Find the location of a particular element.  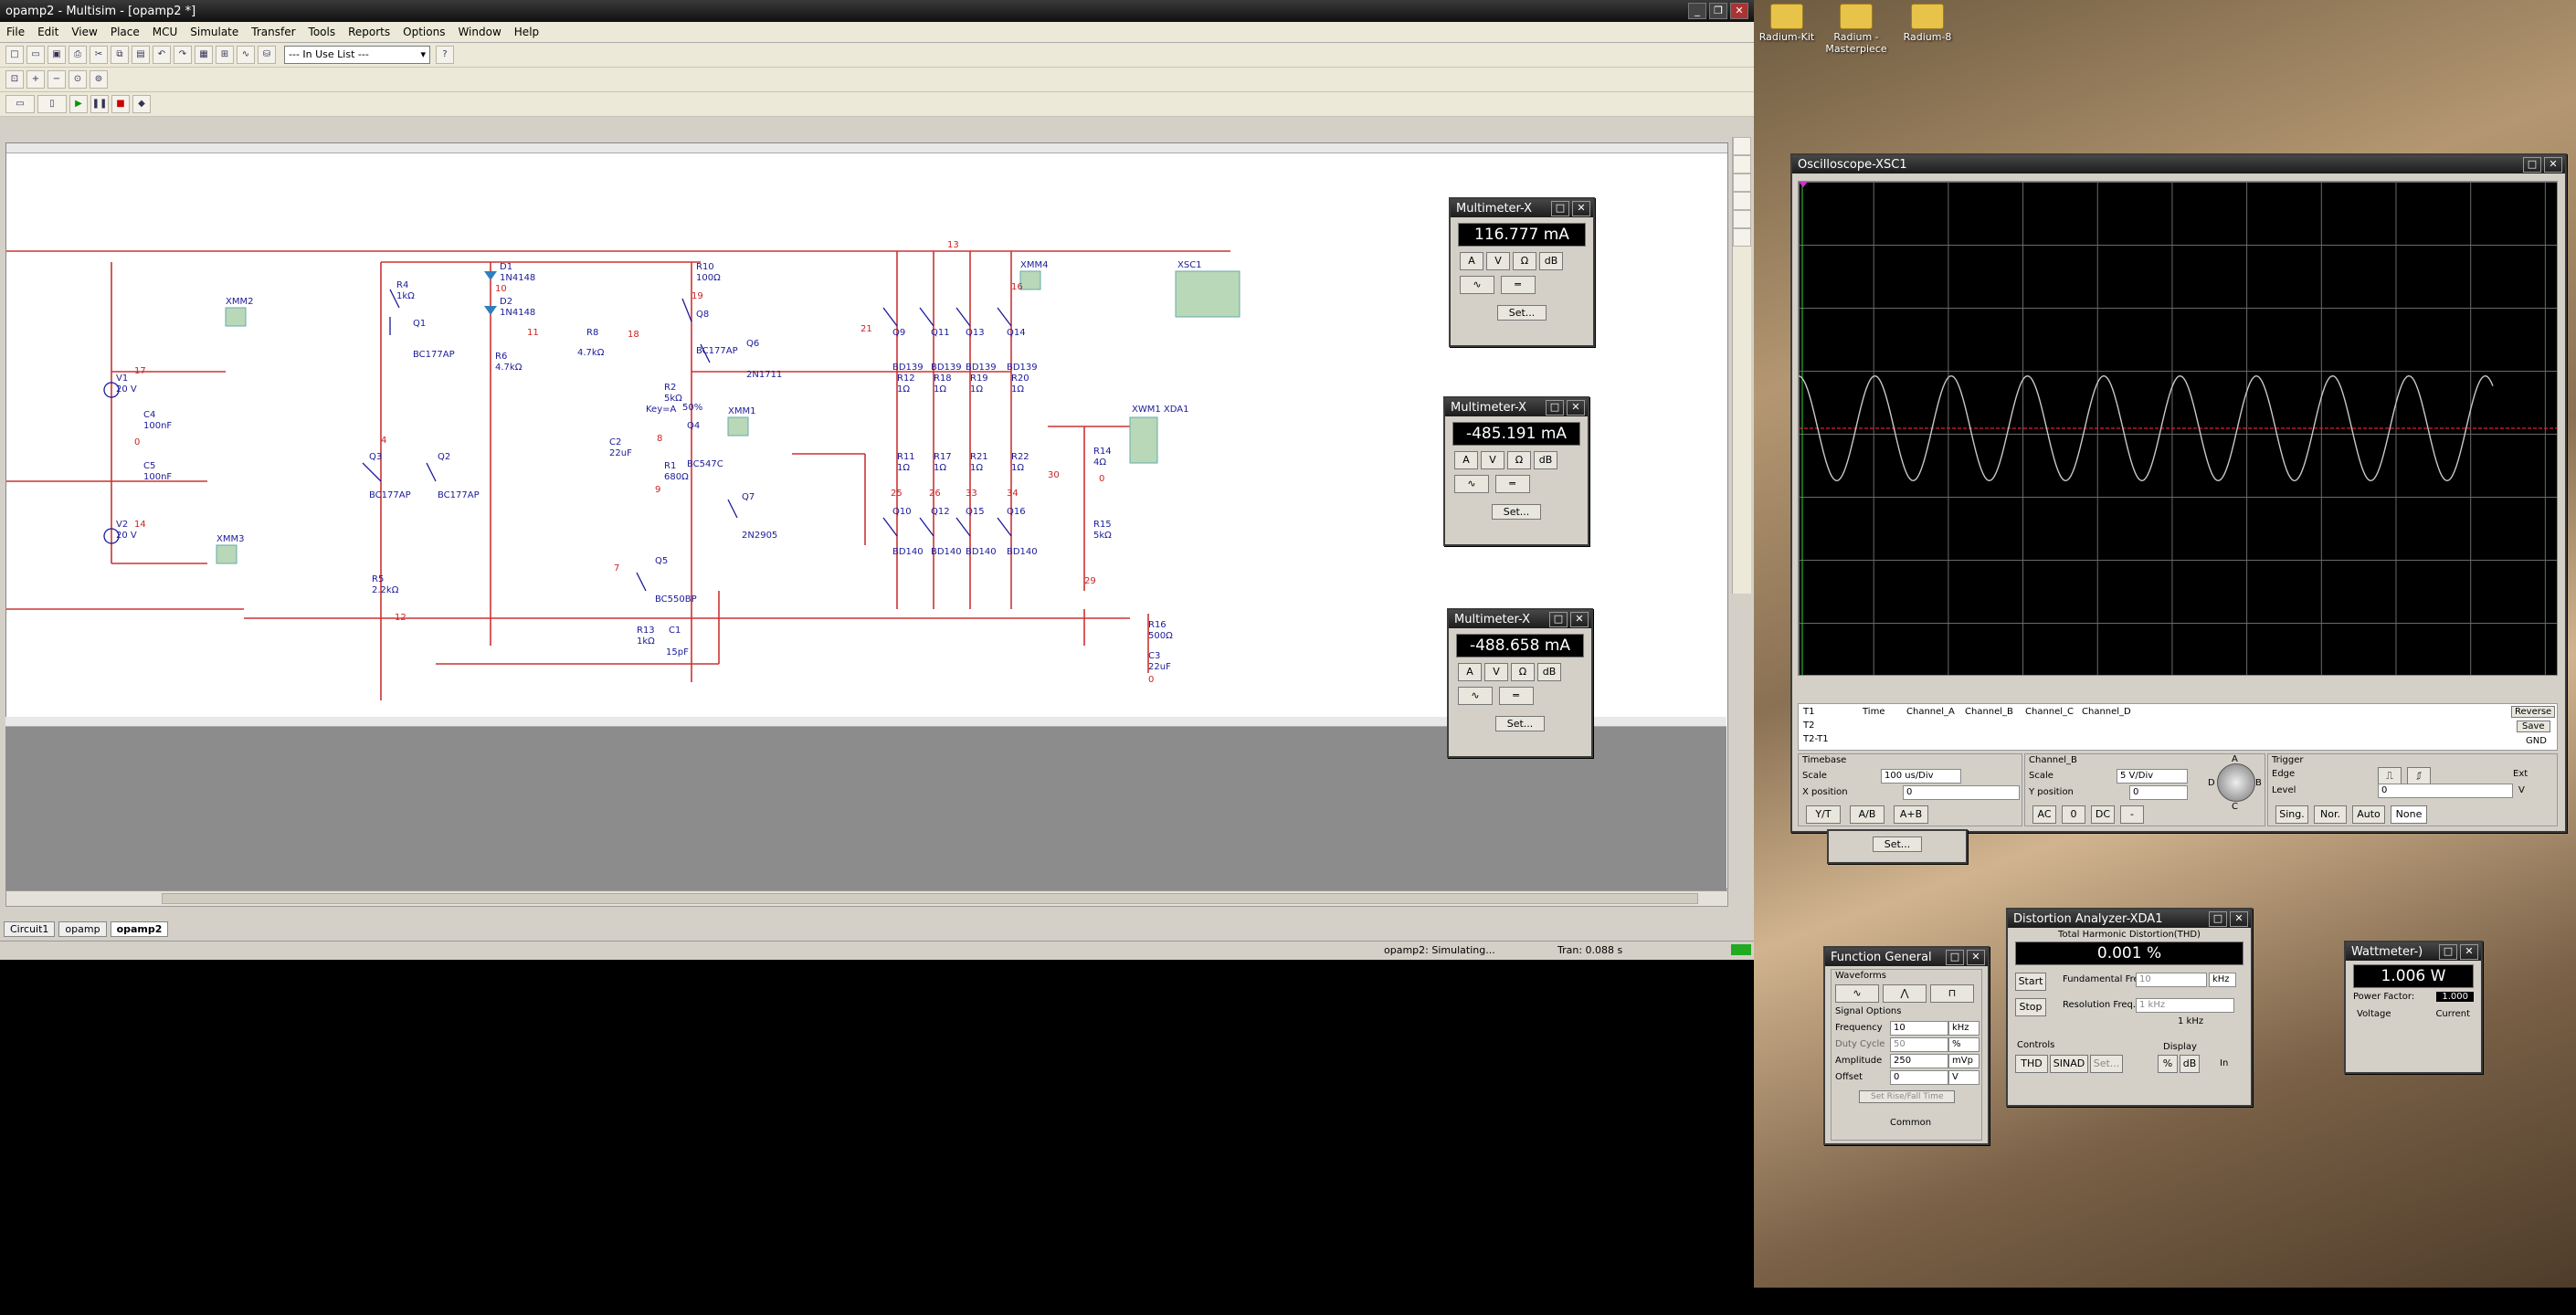

fundamental-freq-field: 10 is located at coordinates (2171, 980).